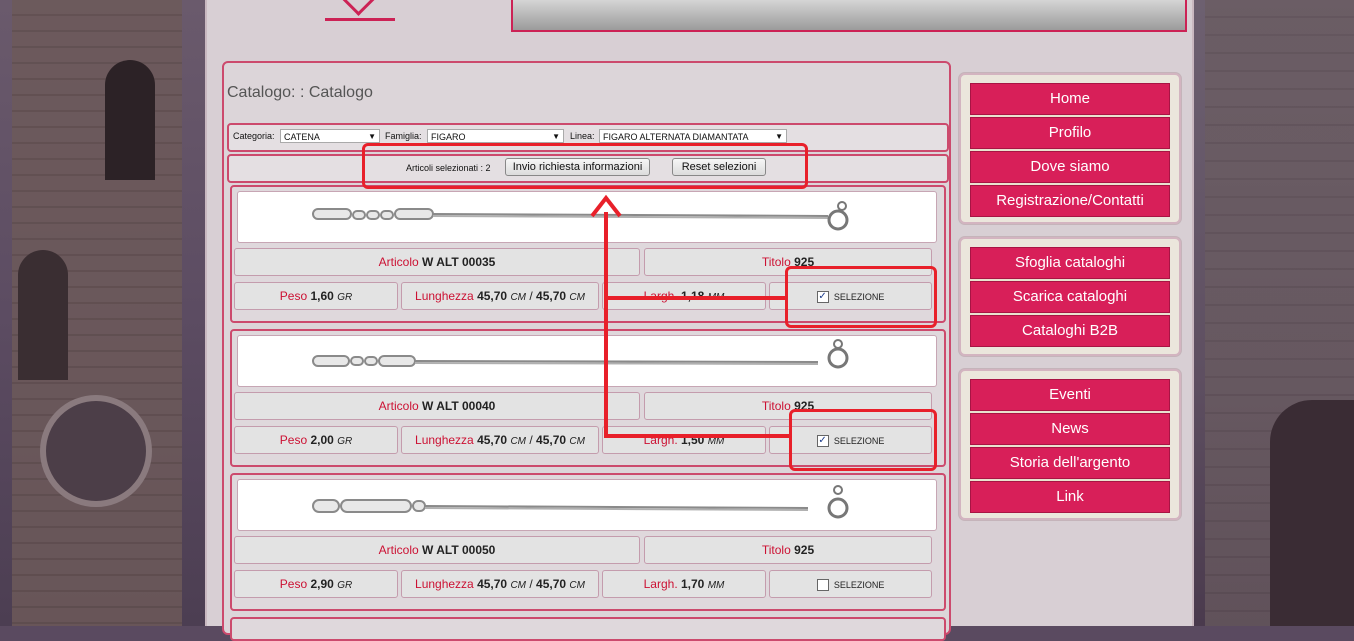 The width and height of the screenshot is (1354, 641). What do you see at coordinates (1070, 429) in the screenshot?
I see `menu-item-news: News` at bounding box center [1070, 429].